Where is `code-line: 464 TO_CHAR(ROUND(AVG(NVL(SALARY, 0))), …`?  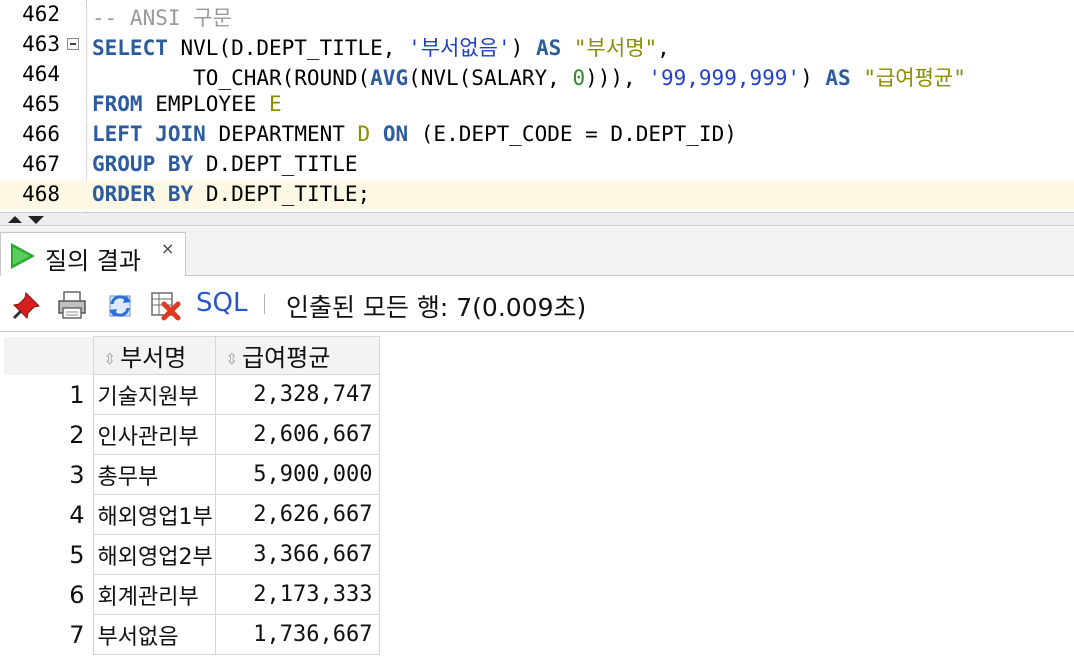
code-line: 464 TO_CHAR(ROUND(AVG(NVL(SALARY, 0))), … is located at coordinates (537, 75).